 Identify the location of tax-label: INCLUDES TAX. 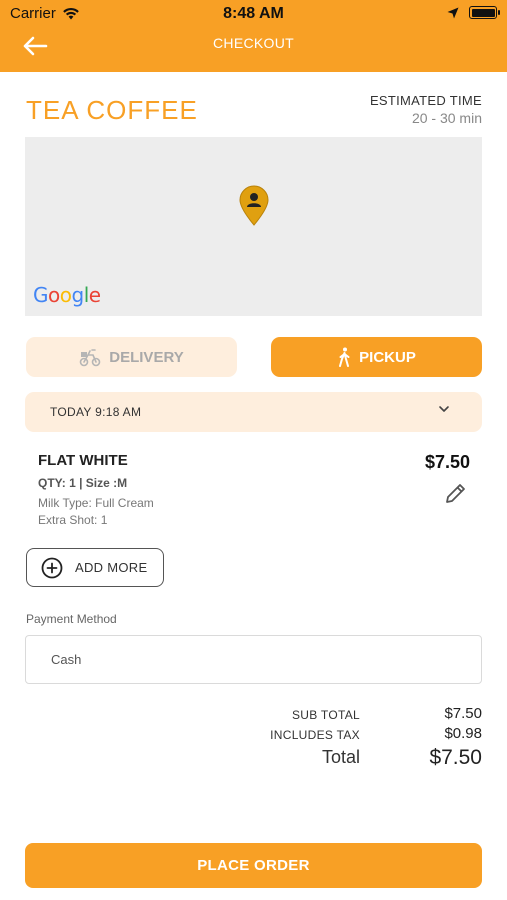
(315, 735).